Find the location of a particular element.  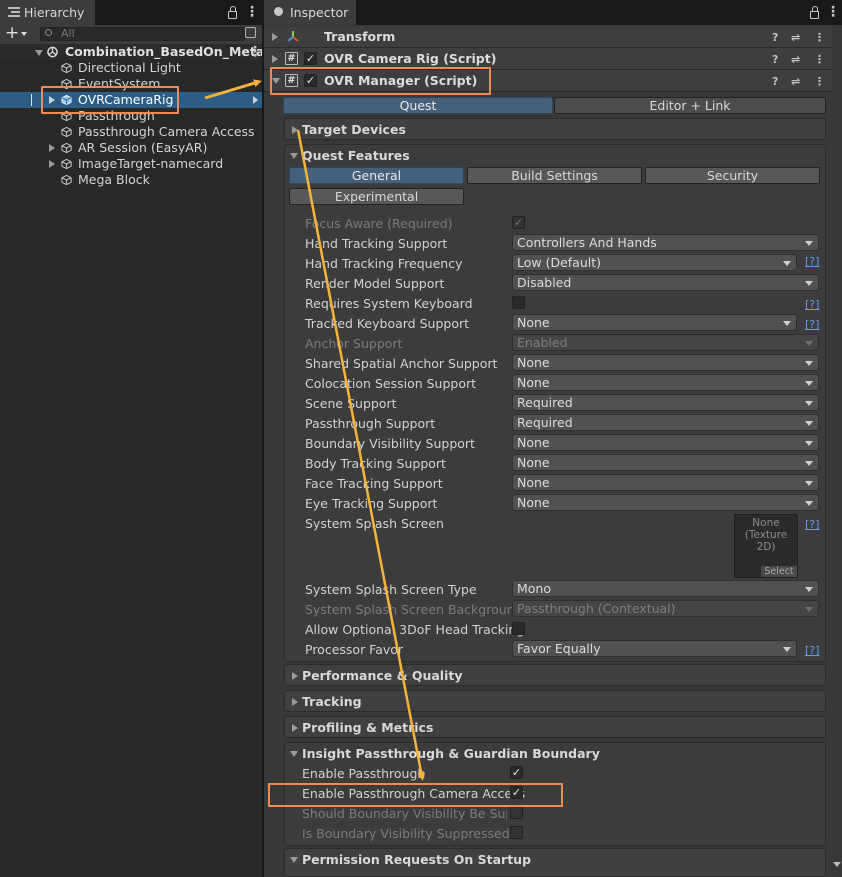

prop-label: Face Tracking Support is located at coordinates (374, 483).